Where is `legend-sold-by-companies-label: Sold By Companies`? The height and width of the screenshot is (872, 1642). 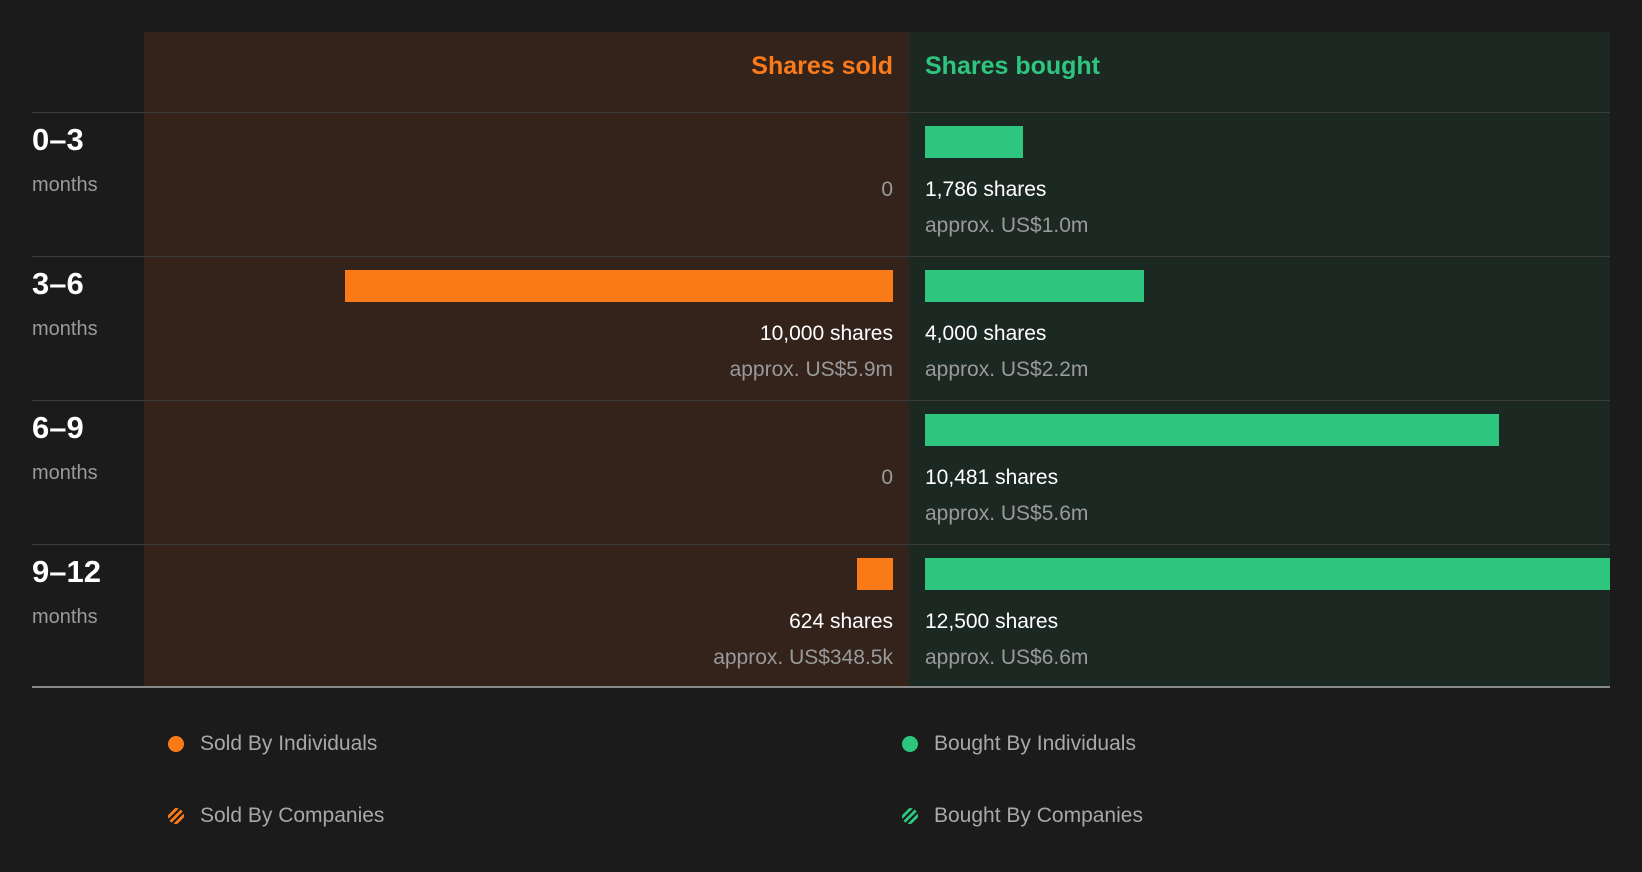
legend-sold-by-companies-label: Sold By Companies is located at coordinates (292, 815).